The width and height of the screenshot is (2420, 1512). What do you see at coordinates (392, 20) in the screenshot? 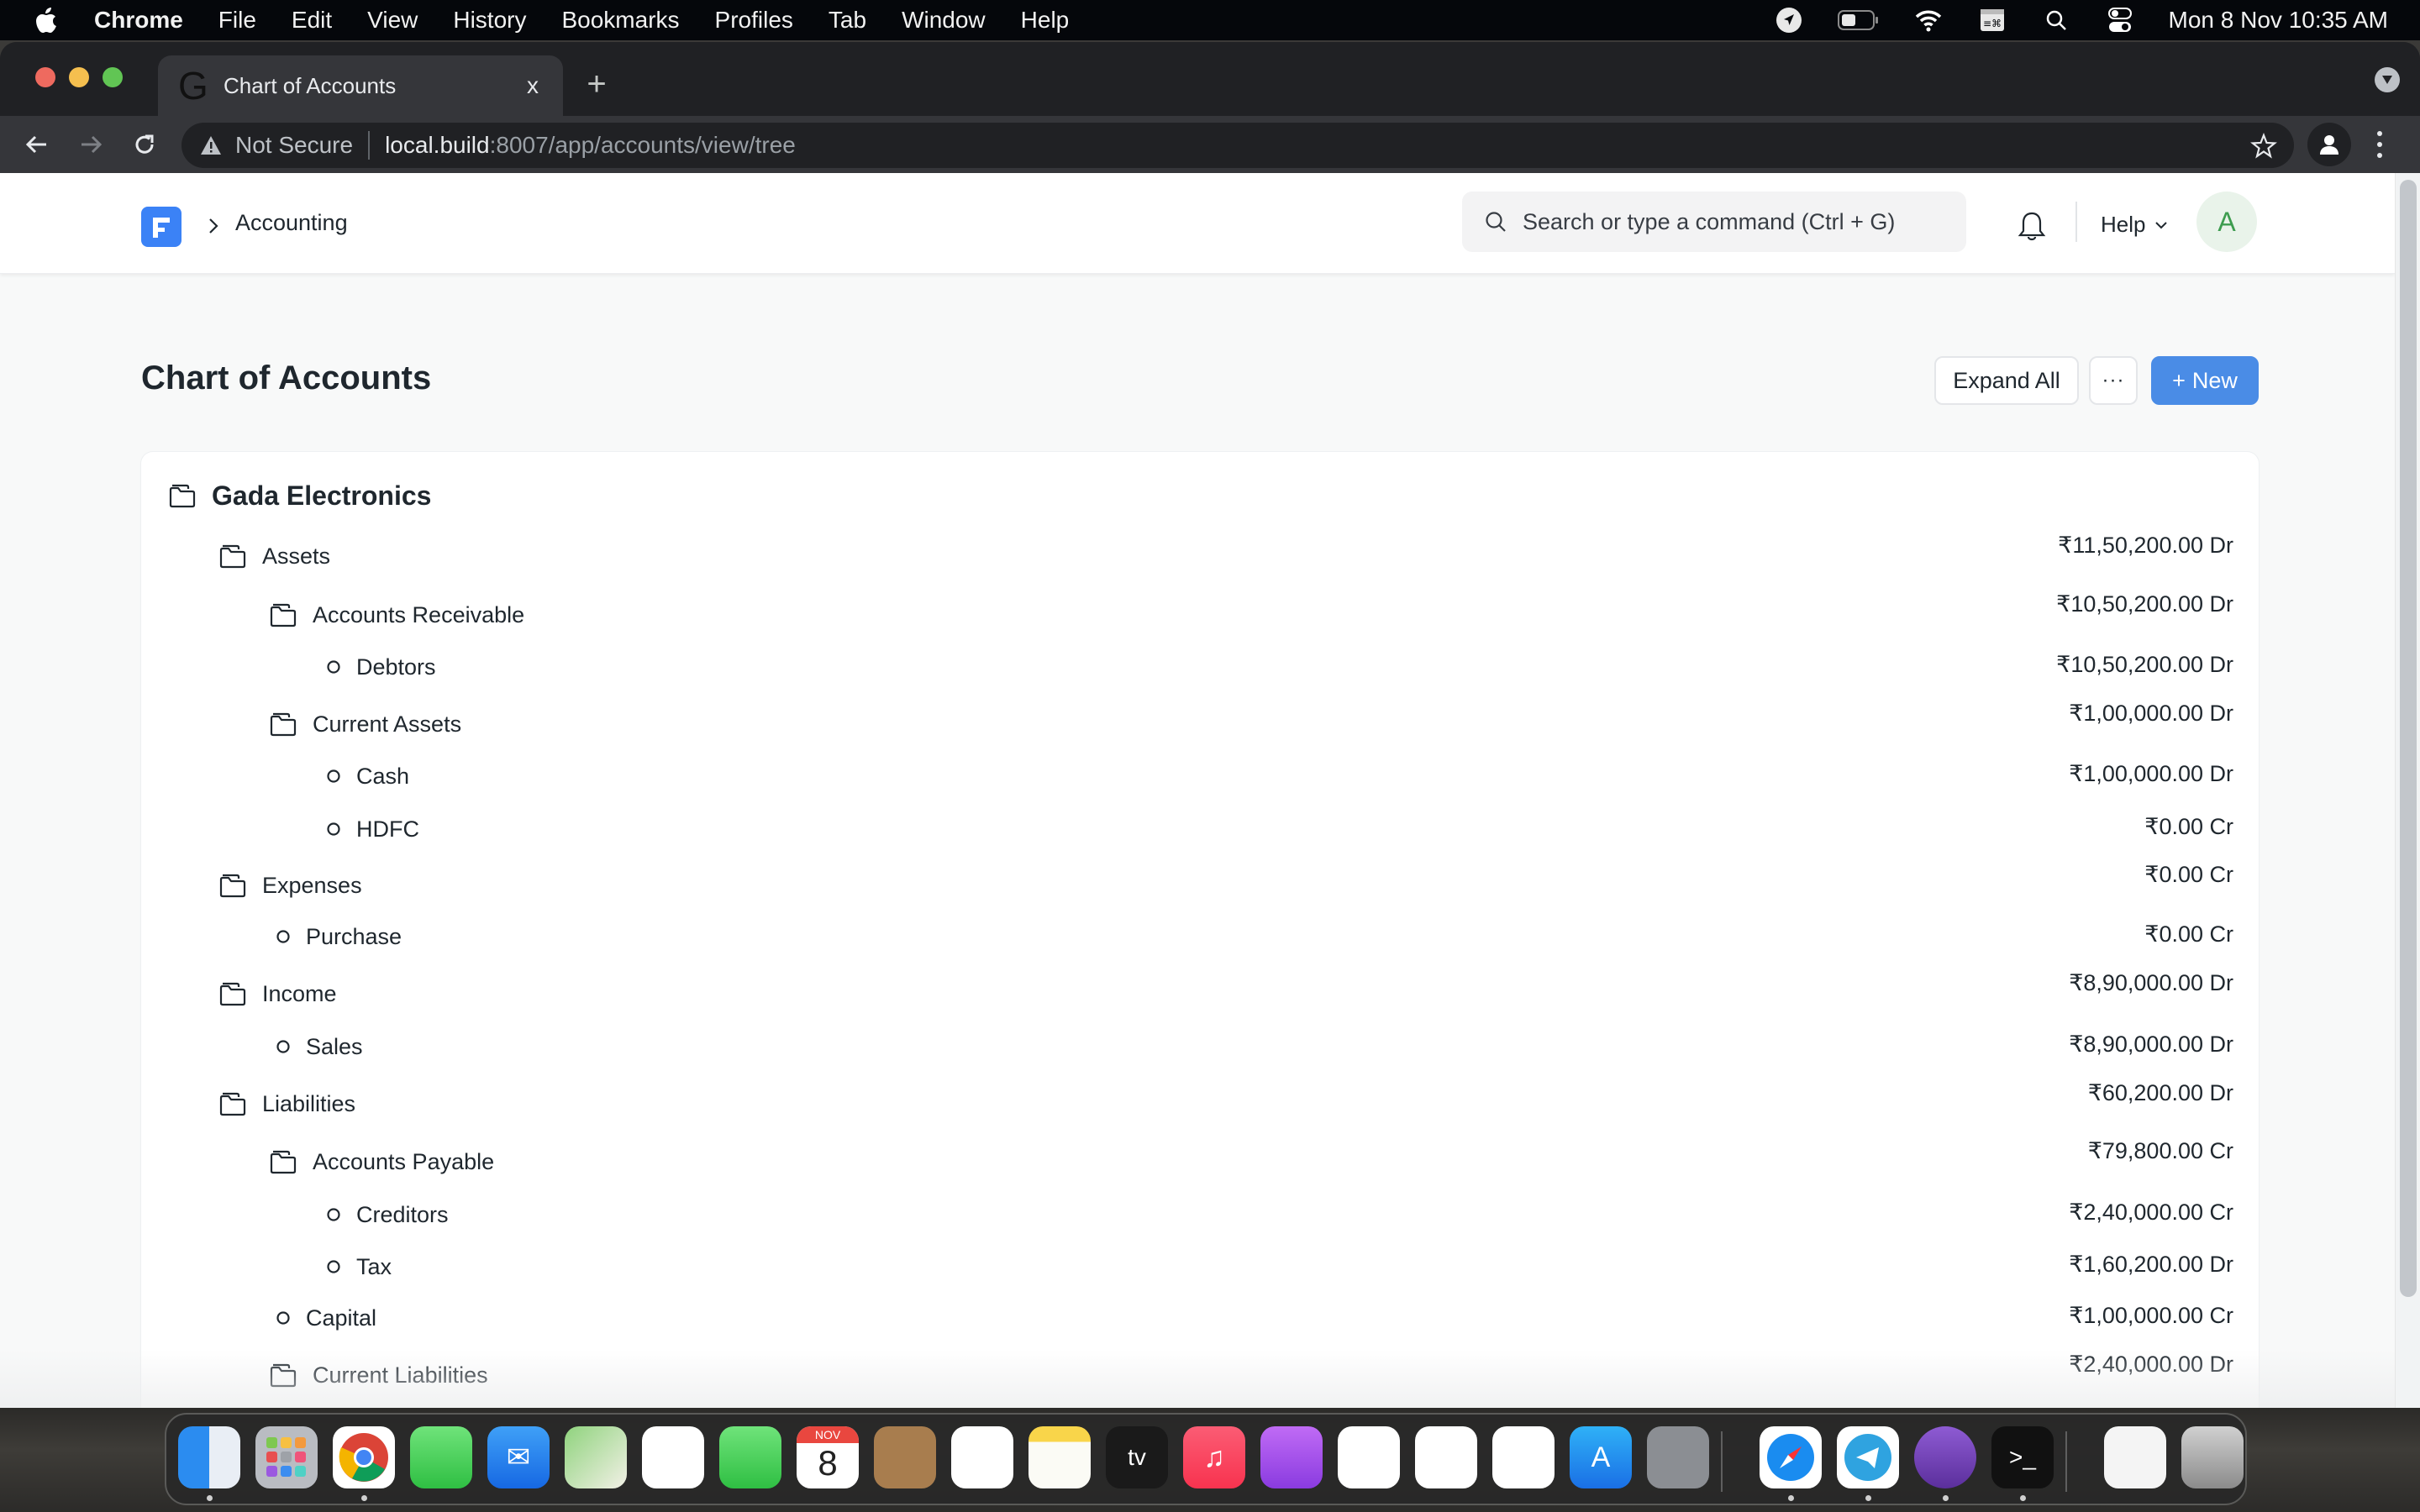
I see `menu-view: View` at bounding box center [392, 20].